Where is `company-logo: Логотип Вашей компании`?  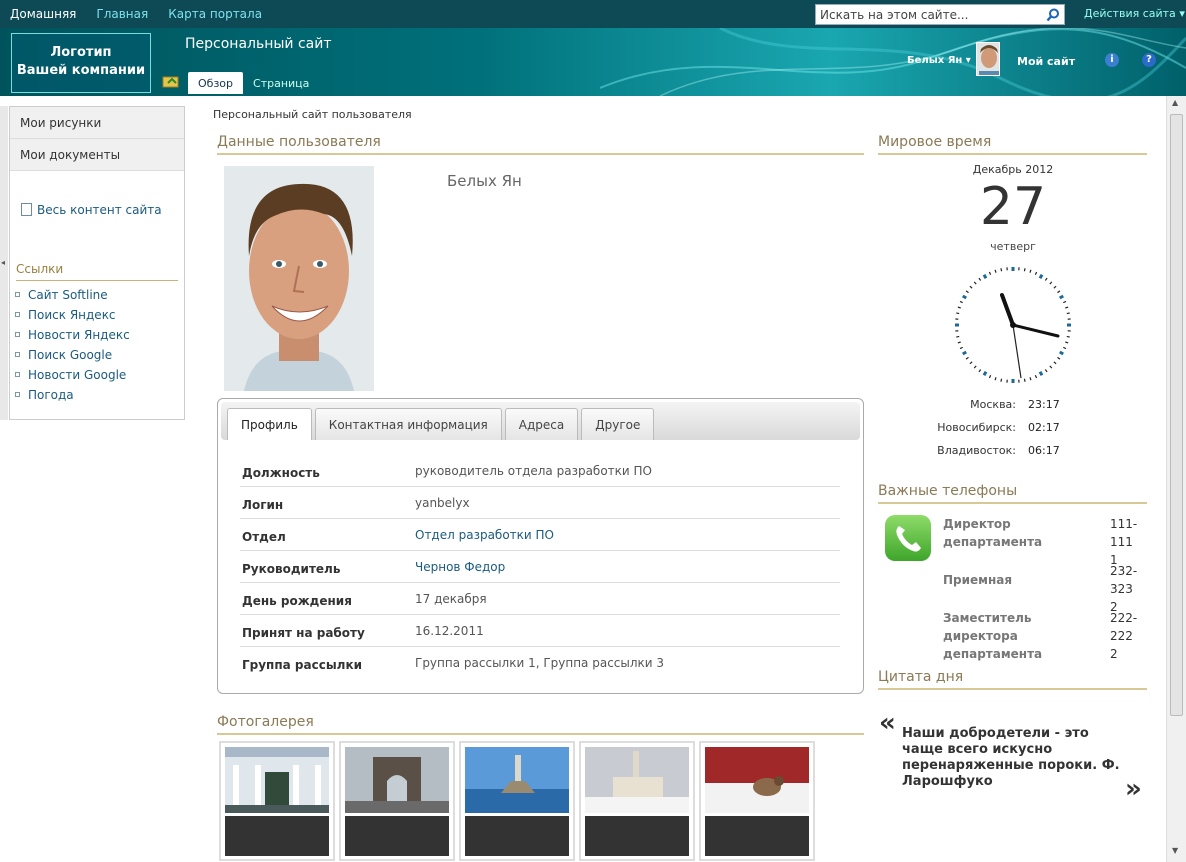 company-logo: Логотип Вашей компании is located at coordinates (81, 63).